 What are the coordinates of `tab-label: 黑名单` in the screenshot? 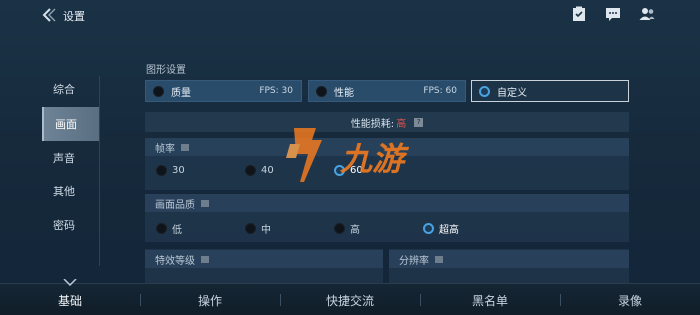 It's located at (489, 300).